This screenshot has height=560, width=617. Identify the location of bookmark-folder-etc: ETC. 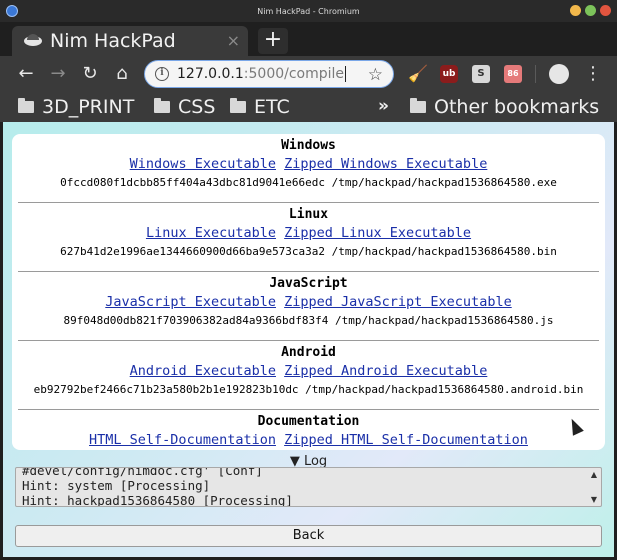
(260, 107).